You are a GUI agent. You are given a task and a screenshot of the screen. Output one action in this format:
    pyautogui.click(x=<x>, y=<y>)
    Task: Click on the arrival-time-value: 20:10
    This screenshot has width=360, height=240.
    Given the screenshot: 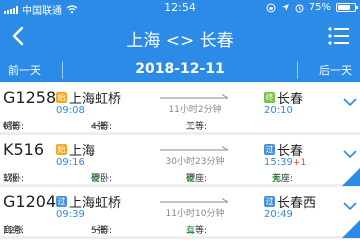 What is the action you would take?
    pyautogui.click(x=278, y=110)
    